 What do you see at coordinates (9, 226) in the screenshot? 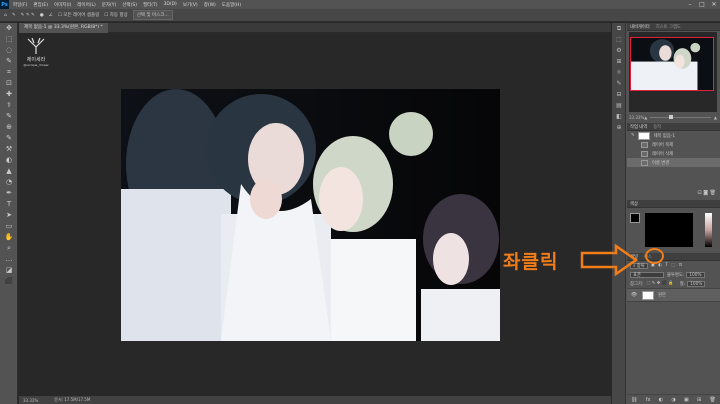
I see `tool-icon: ▭` at bounding box center [9, 226].